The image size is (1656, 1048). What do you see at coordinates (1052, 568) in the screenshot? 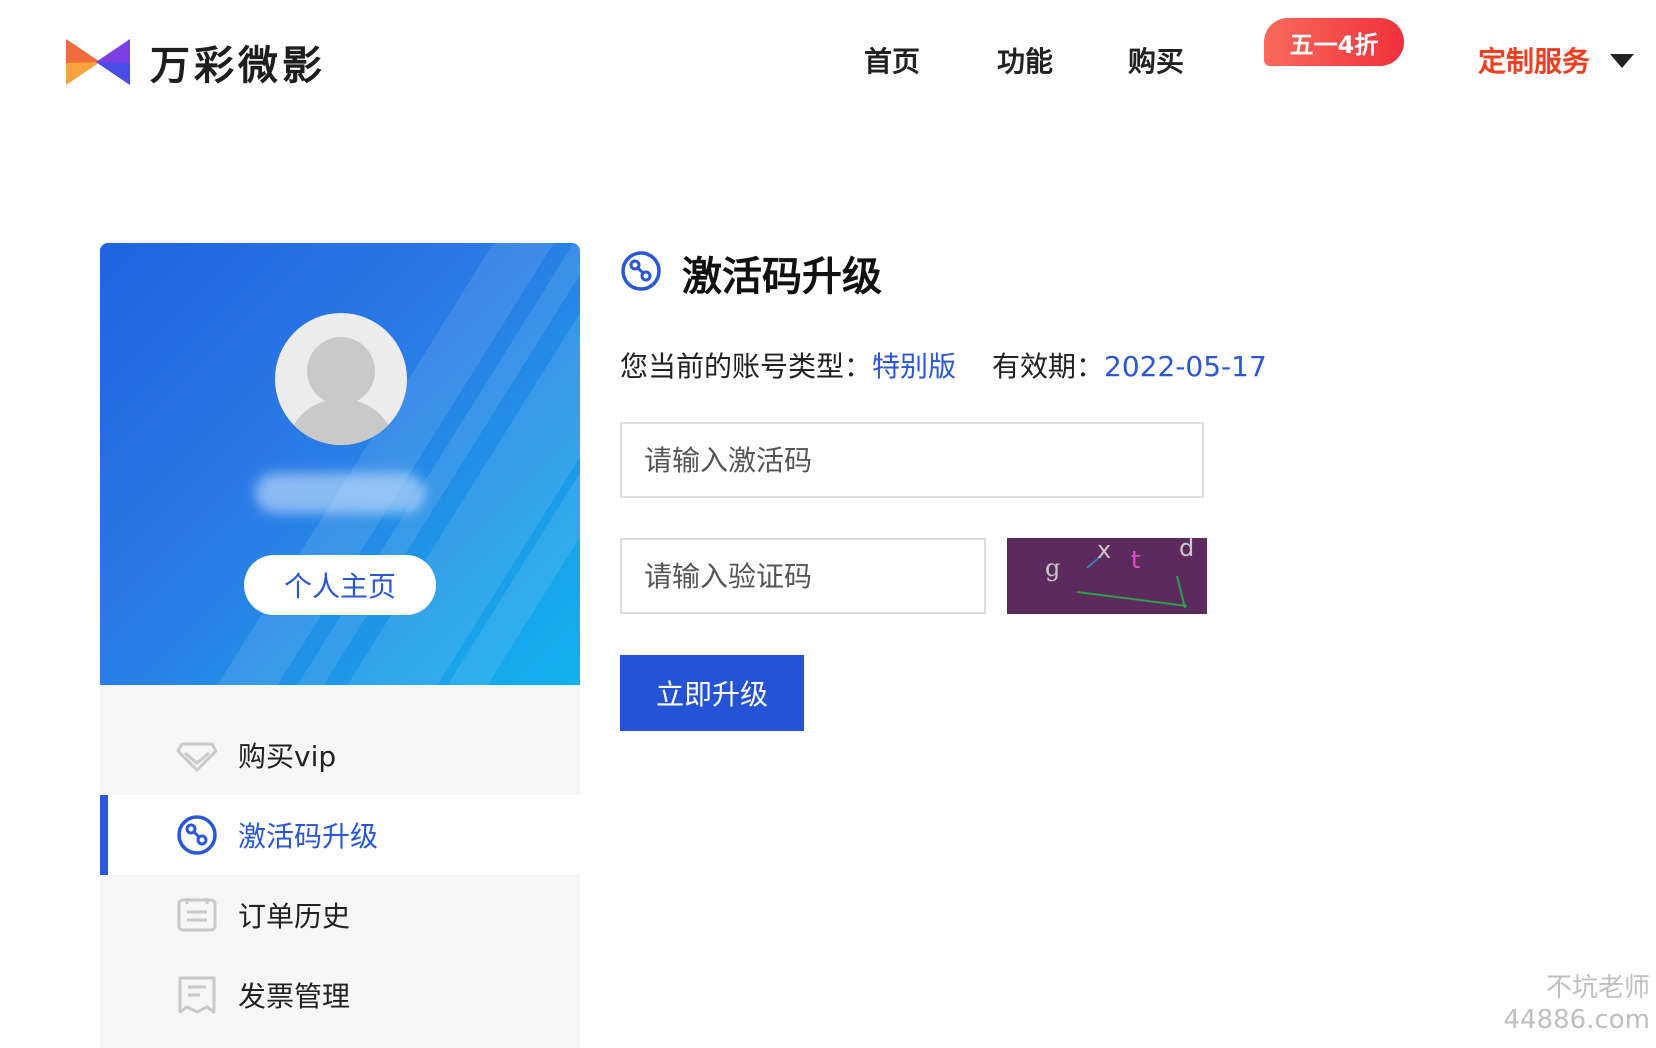
I see `captcha-char: g` at bounding box center [1052, 568].